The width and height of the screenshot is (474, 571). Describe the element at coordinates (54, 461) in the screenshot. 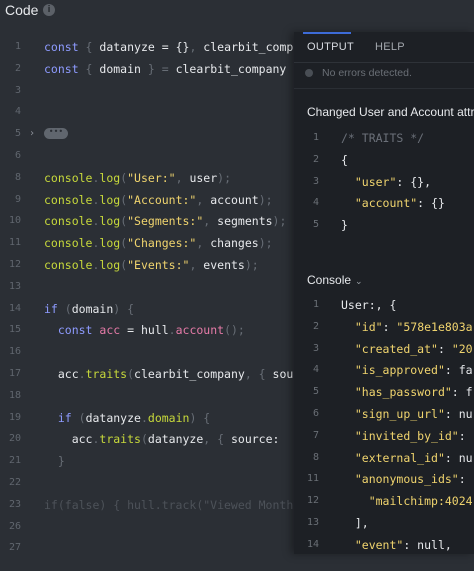

I see `code-text: }` at that location.